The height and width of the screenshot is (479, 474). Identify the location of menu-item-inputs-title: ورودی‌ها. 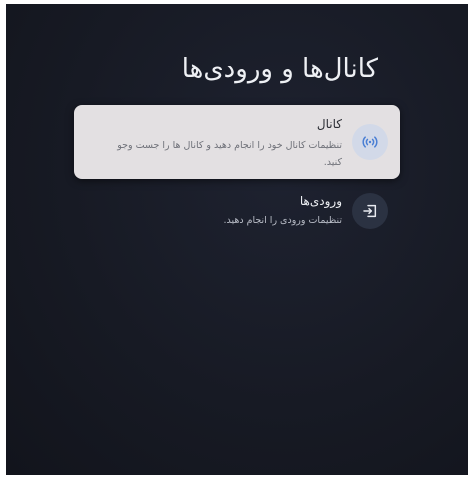
(320, 201).